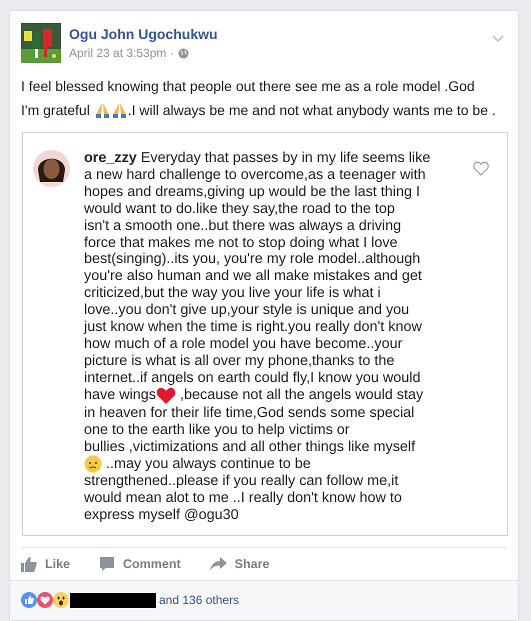  I want to click on comment-text: you're also human and we all make mistakes and get, so click(253, 277).